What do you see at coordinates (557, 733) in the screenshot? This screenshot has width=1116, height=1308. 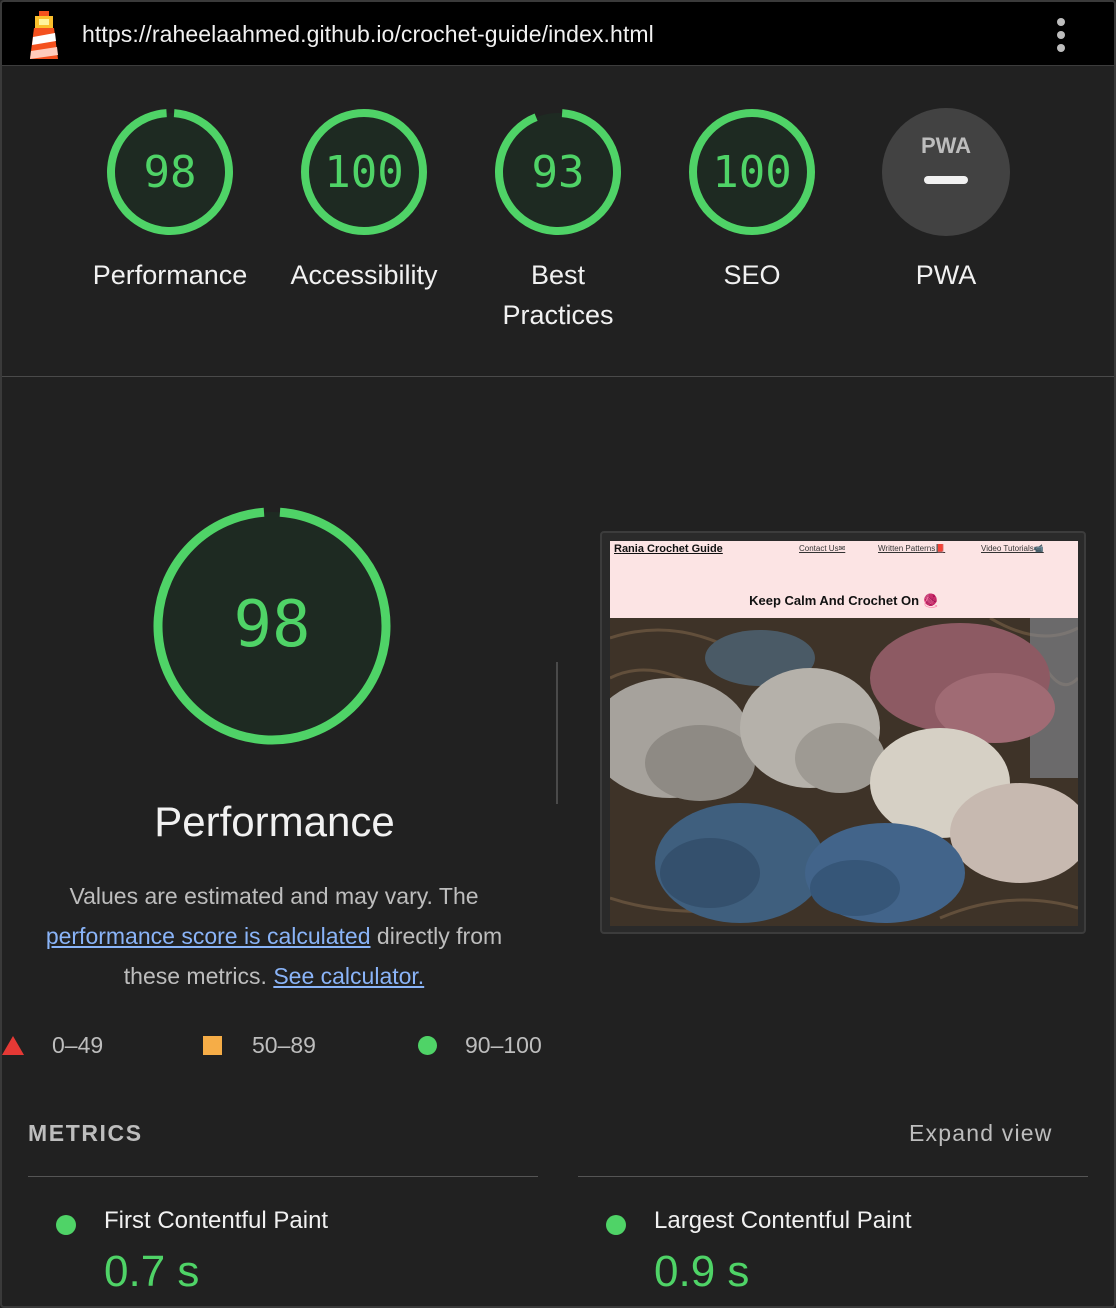 I see `vertical-divider` at bounding box center [557, 733].